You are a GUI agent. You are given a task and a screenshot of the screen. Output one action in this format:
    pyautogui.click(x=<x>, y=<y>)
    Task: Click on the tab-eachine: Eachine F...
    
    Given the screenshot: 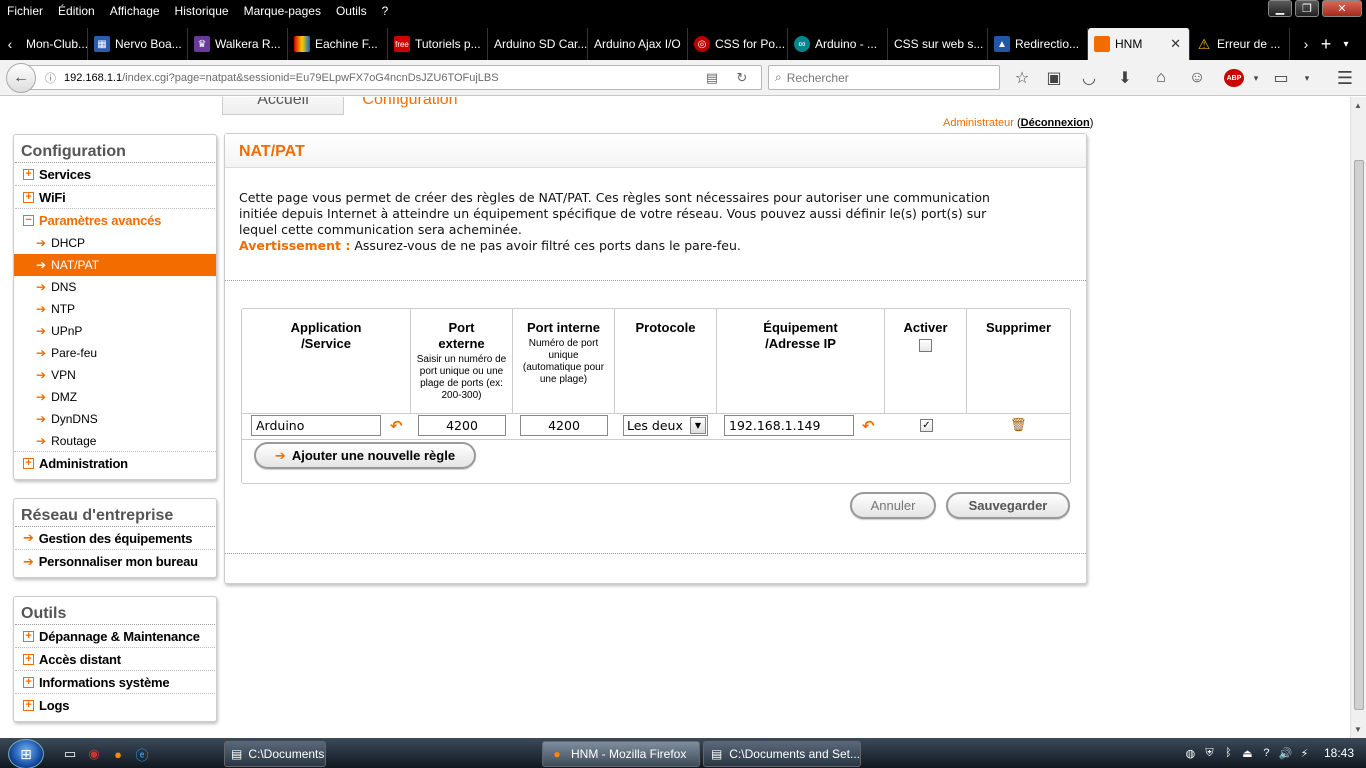 What is the action you would take?
    pyautogui.click(x=338, y=44)
    